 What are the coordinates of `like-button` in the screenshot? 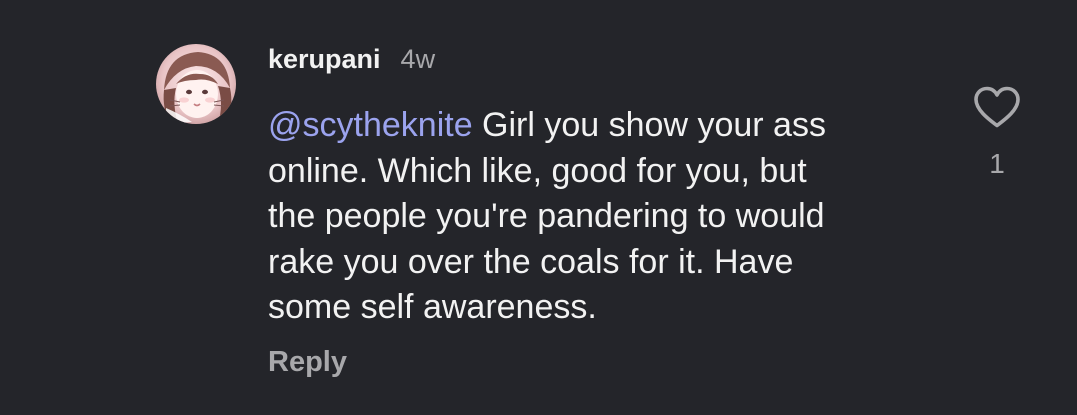 It's located at (997, 107).